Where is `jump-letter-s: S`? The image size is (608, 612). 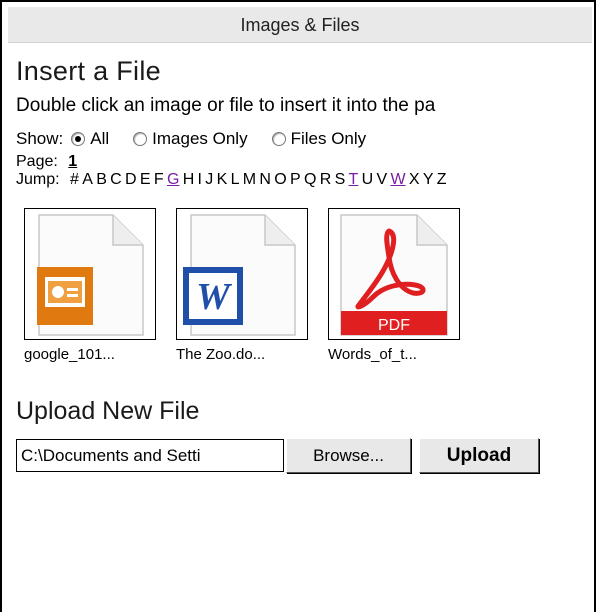
jump-letter-s: S is located at coordinates (340, 179).